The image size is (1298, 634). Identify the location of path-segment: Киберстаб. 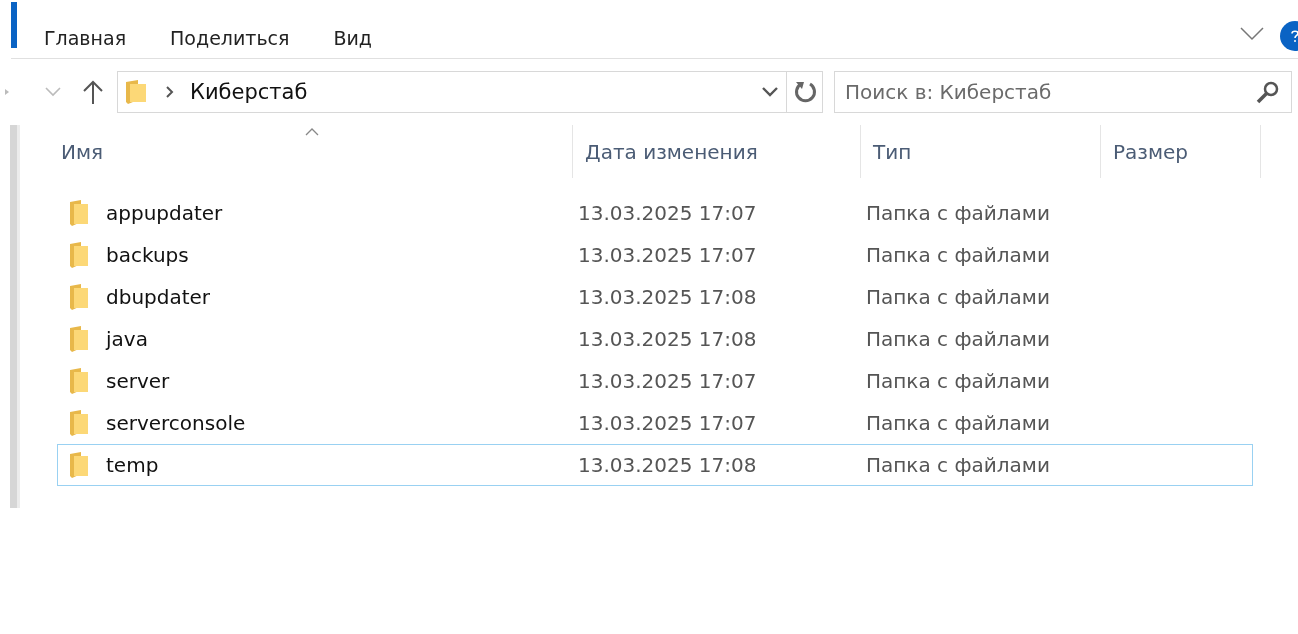
(249, 92).